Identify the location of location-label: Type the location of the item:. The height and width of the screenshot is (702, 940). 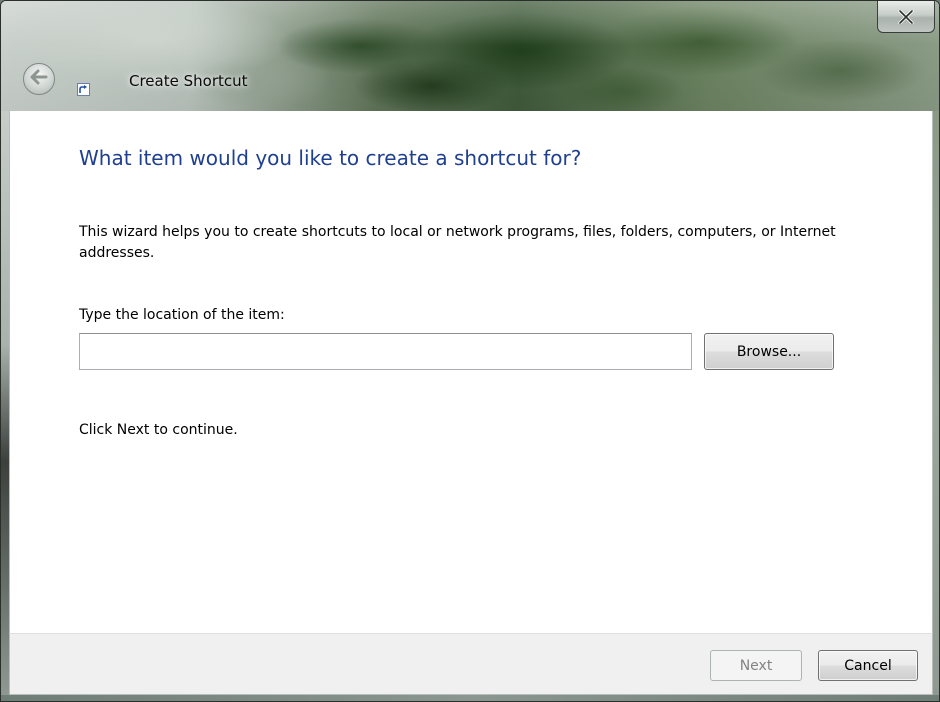
(182, 315).